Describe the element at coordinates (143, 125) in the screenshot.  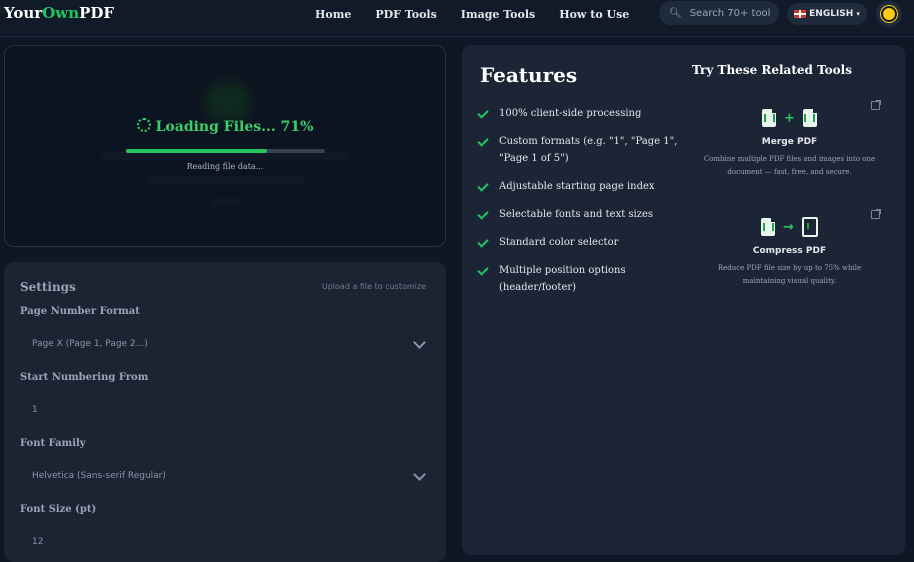
I see `spinner-icon` at that location.